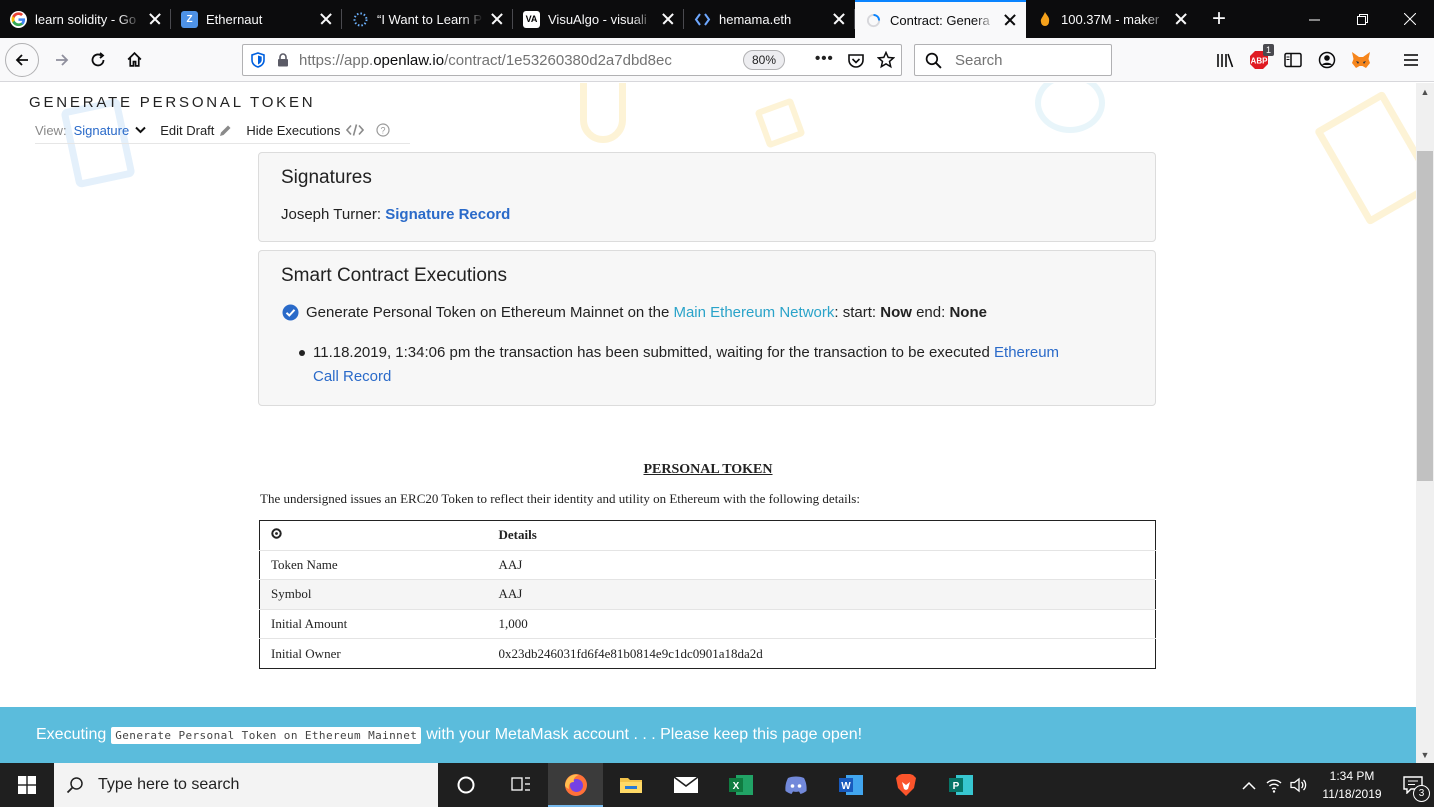  I want to click on chevron-down-icon, so click(140, 130).